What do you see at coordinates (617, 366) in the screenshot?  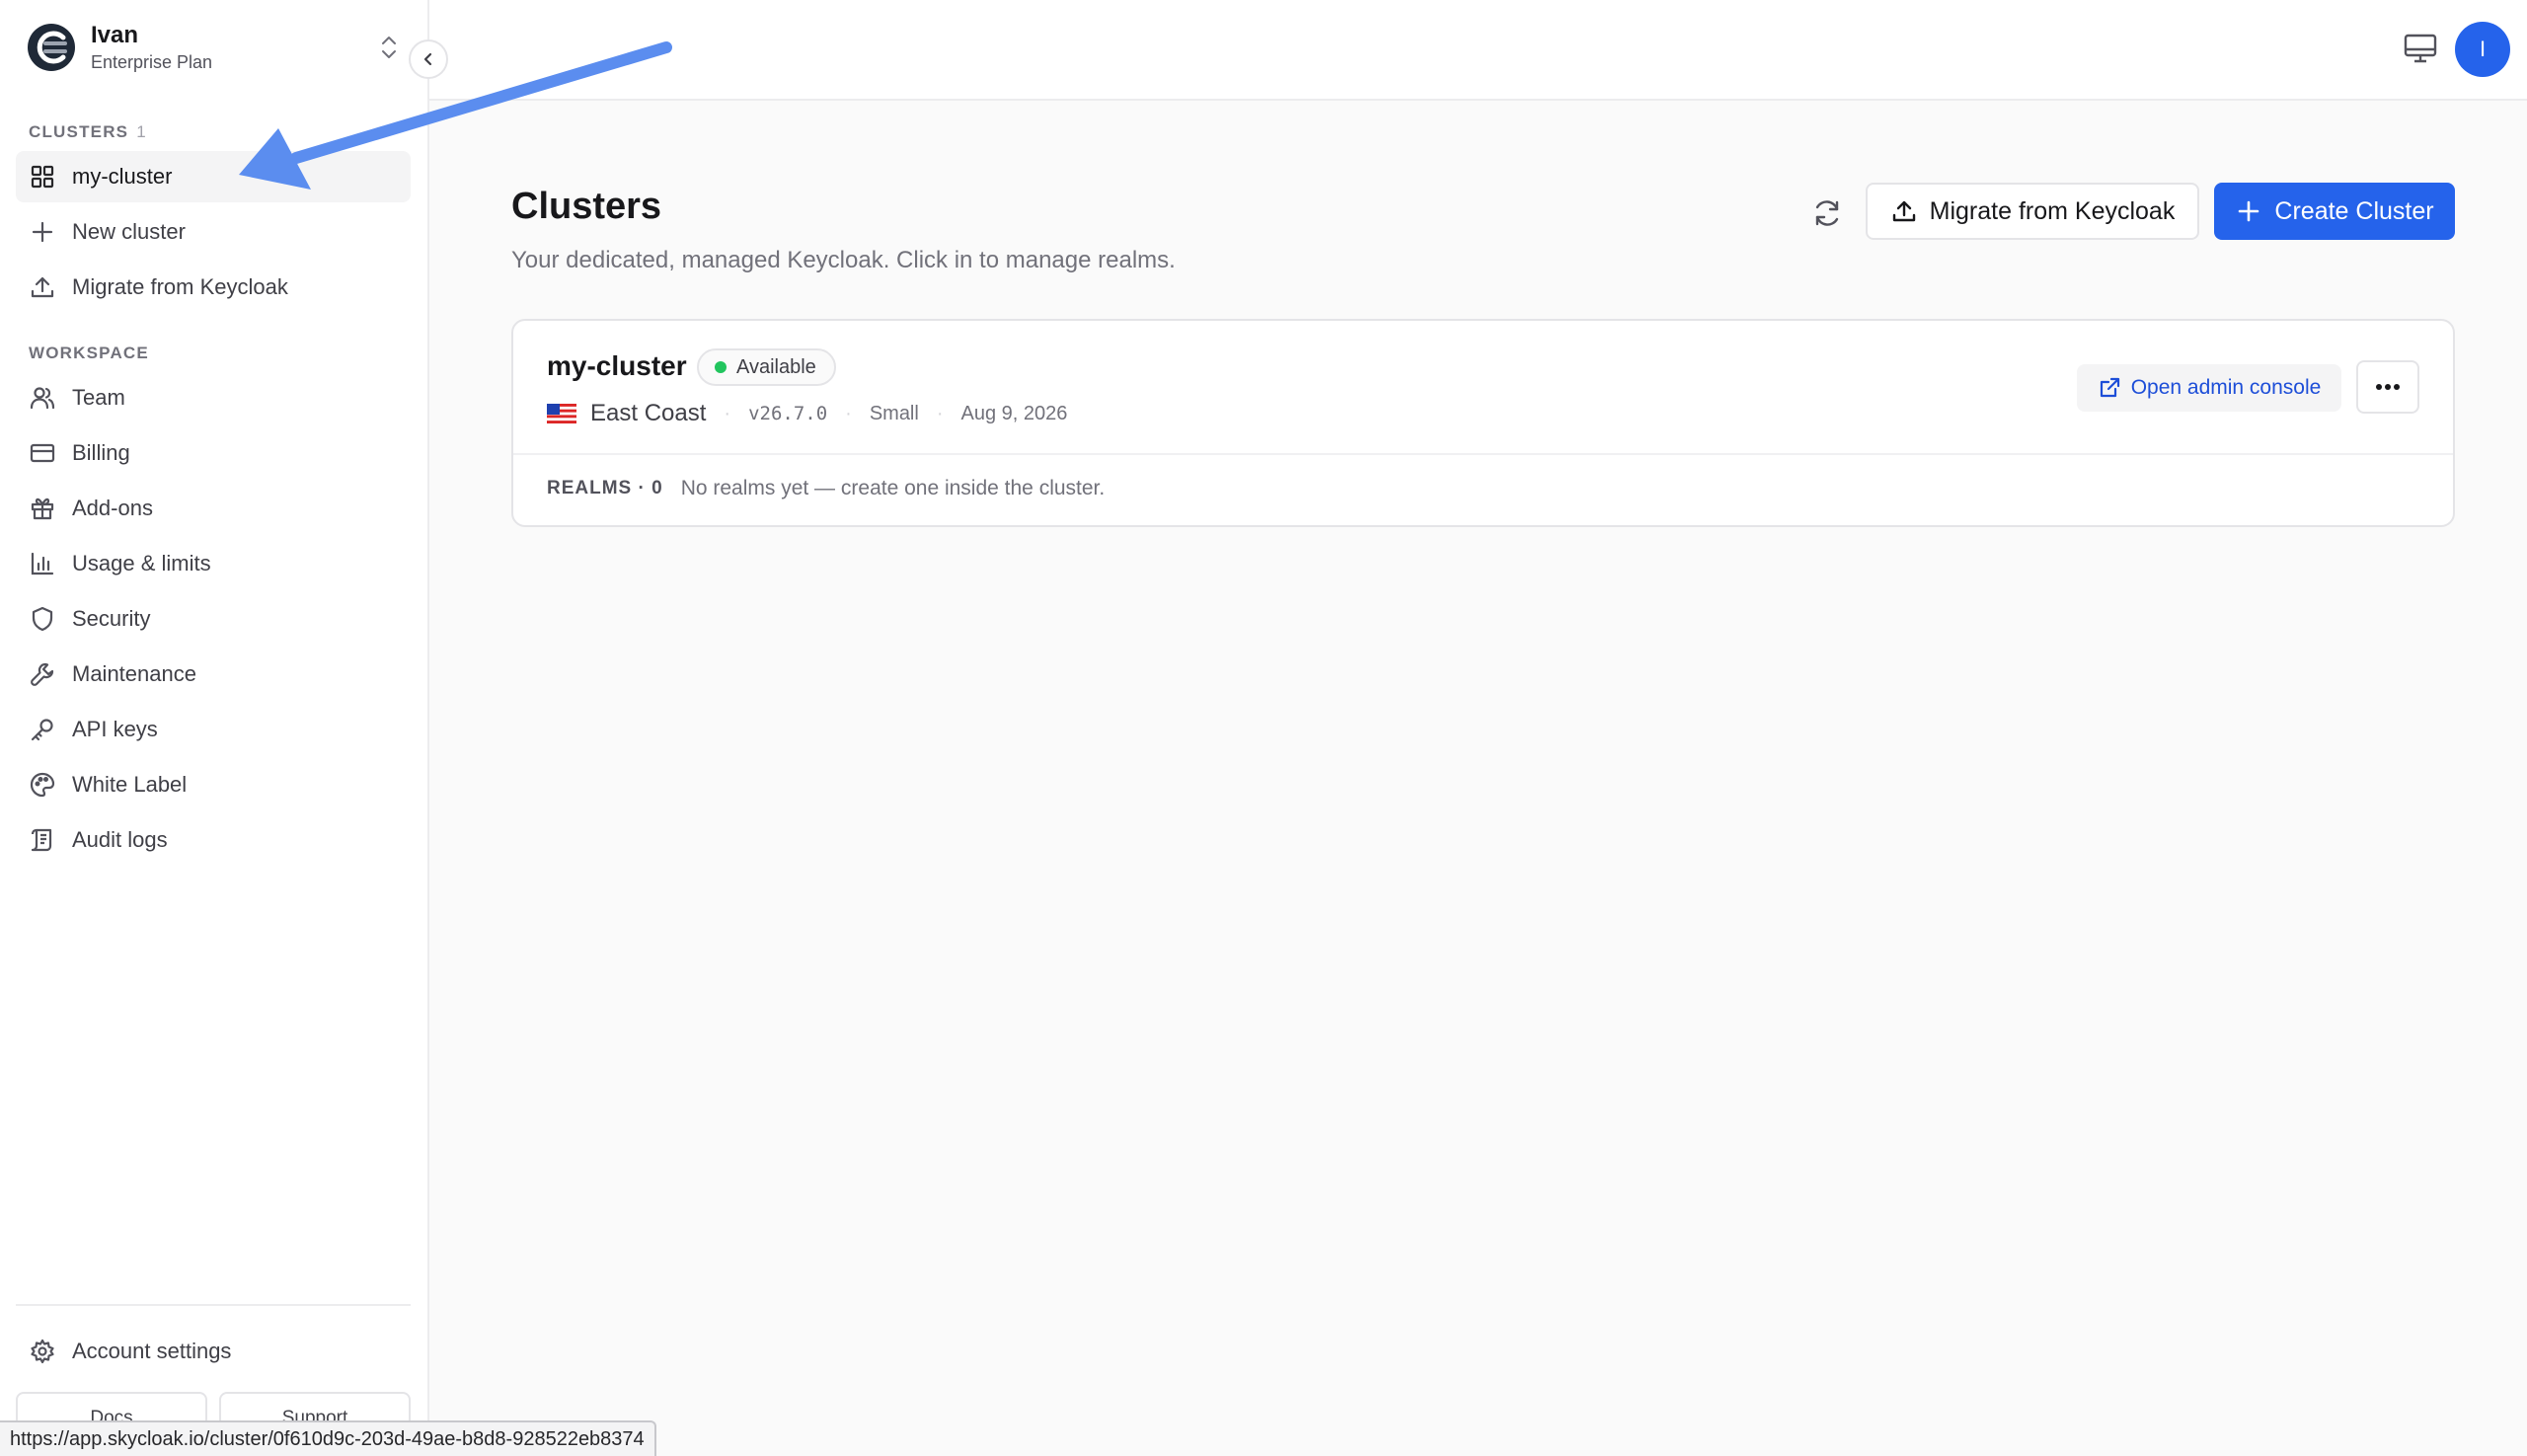 I see `cluster-name: my-cluster` at bounding box center [617, 366].